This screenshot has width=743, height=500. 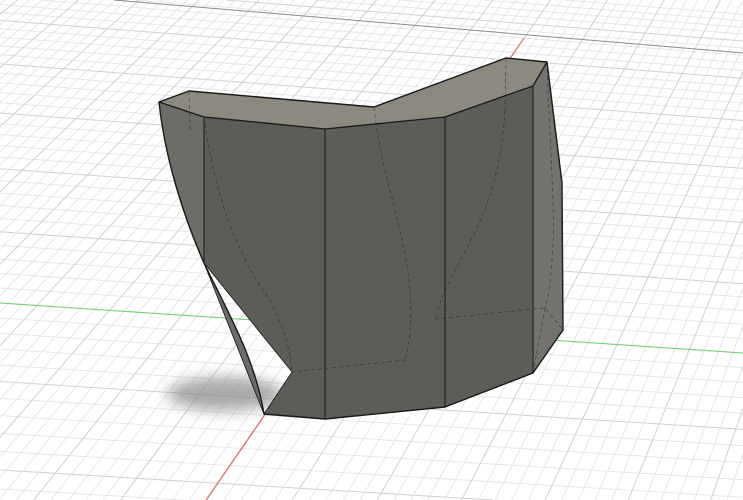 I want to click on front-face-left, so click(x=264, y=268).